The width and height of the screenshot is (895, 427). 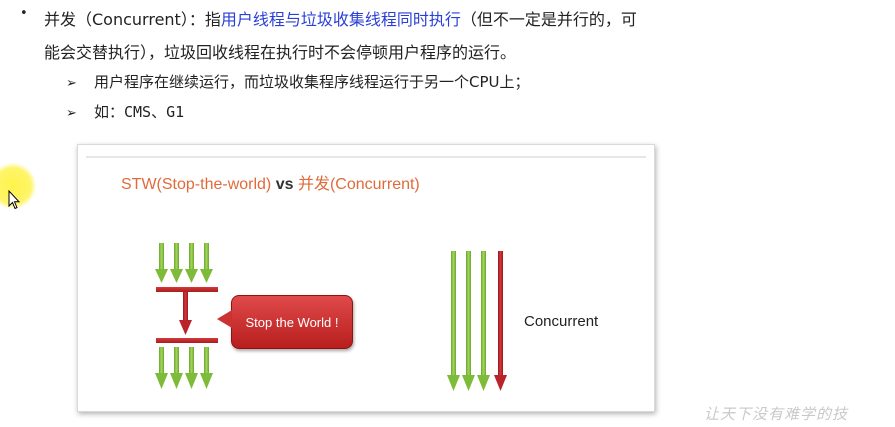 What do you see at coordinates (561, 321) in the screenshot?
I see `concurrent-label: Concurrent` at bounding box center [561, 321].